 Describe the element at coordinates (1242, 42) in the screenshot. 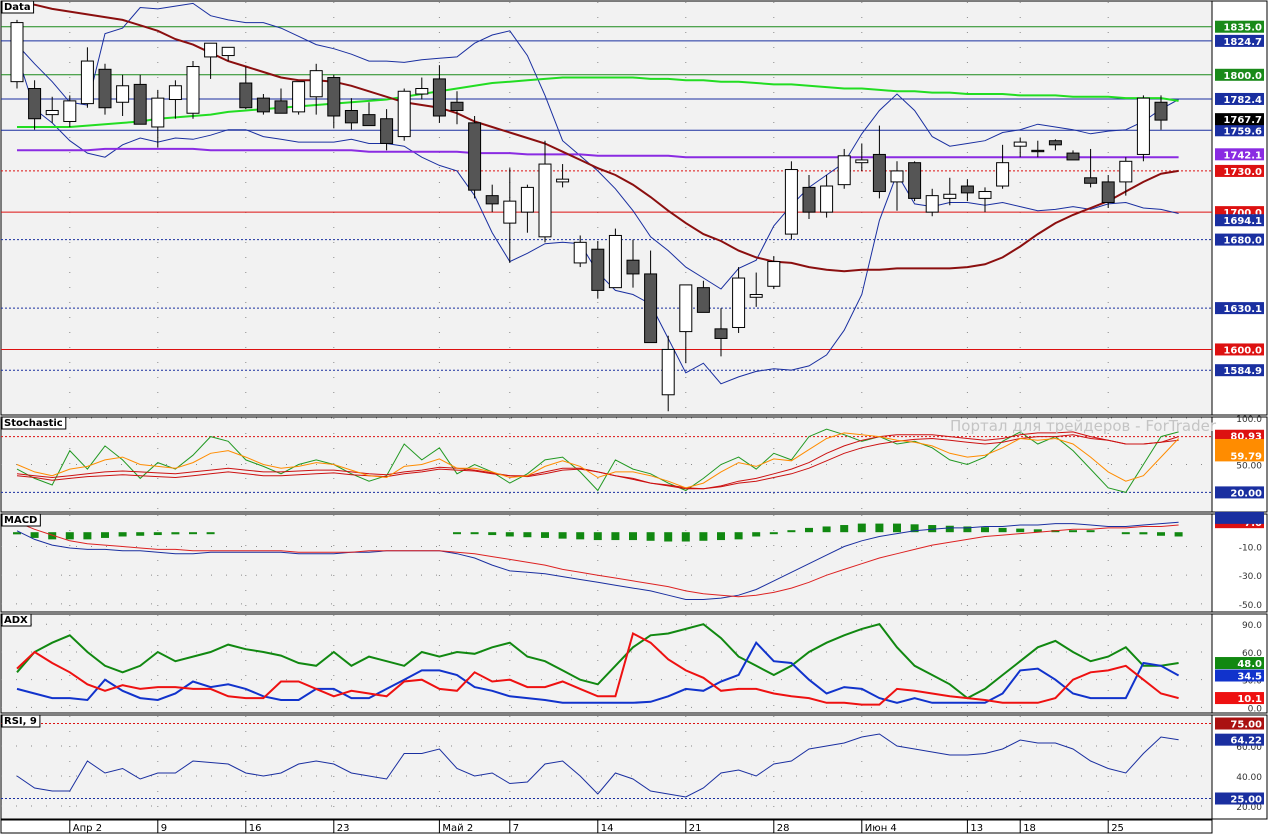

I see `level-tag-label: 1824.7` at that location.